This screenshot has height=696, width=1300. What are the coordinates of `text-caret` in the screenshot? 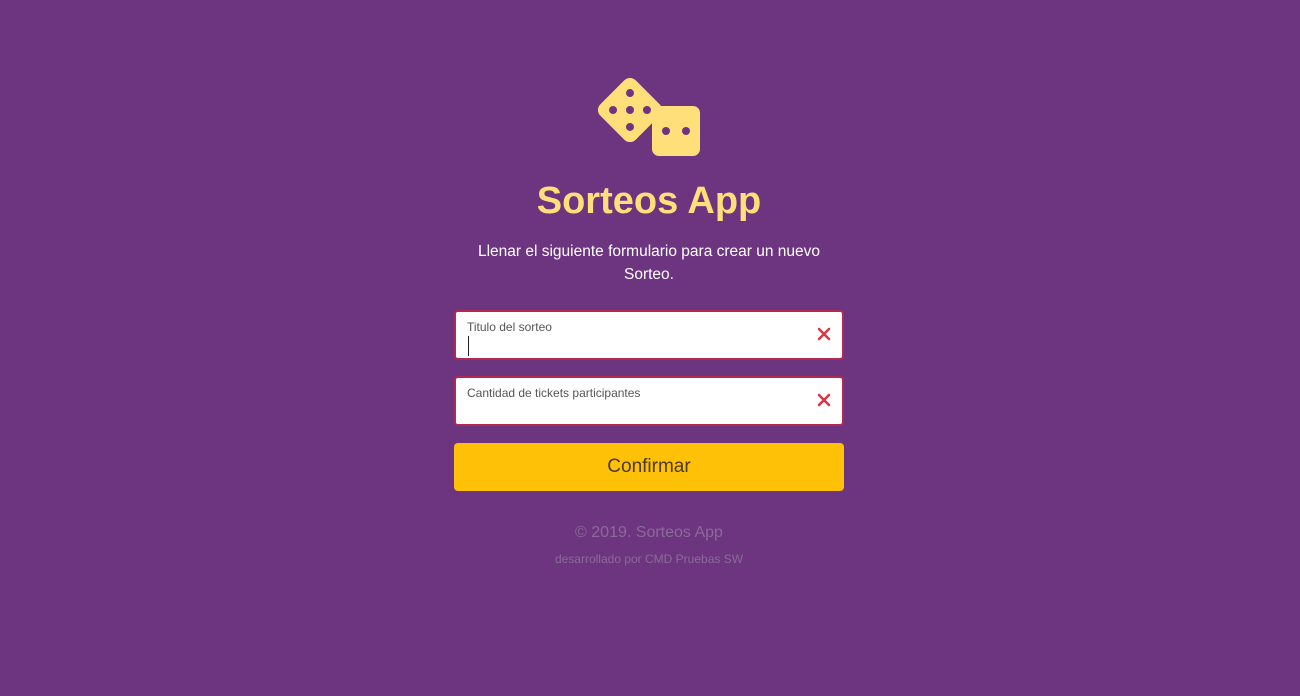 It's located at (468, 346).